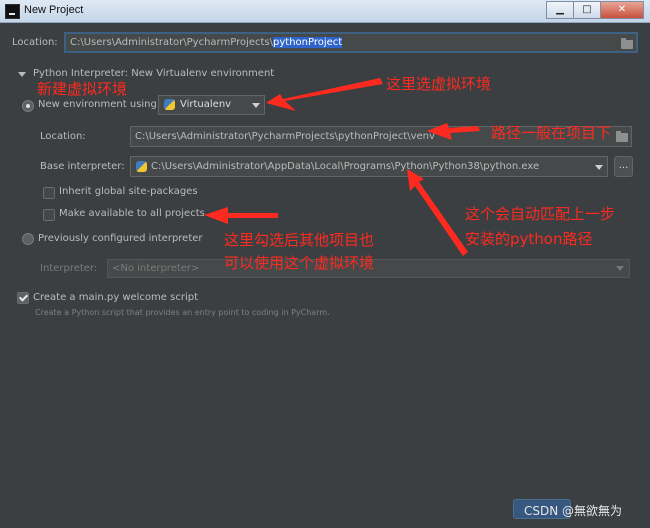  What do you see at coordinates (453, 131) in the screenshot?
I see `arrow-to-venv-path` at bounding box center [453, 131].